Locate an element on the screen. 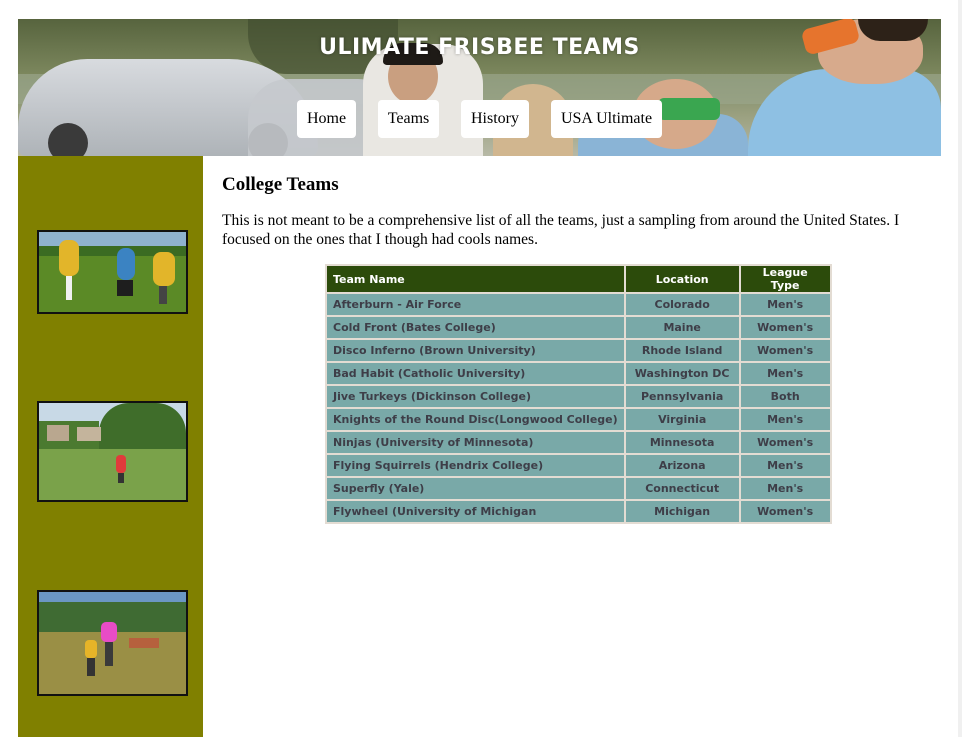 The height and width of the screenshot is (737, 962). team-name-cell: Cold Front (Bates College) is located at coordinates (475, 327).